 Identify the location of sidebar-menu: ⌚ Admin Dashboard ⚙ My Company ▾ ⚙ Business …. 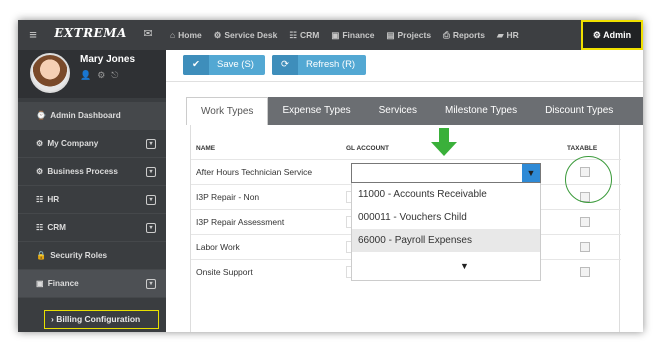
(92, 200).